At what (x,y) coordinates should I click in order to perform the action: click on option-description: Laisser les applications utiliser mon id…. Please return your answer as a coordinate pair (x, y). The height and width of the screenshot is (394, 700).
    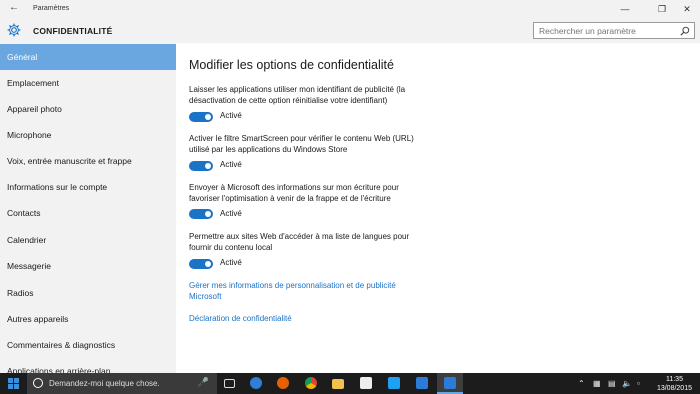
    Looking at the image, I should click on (297, 95).